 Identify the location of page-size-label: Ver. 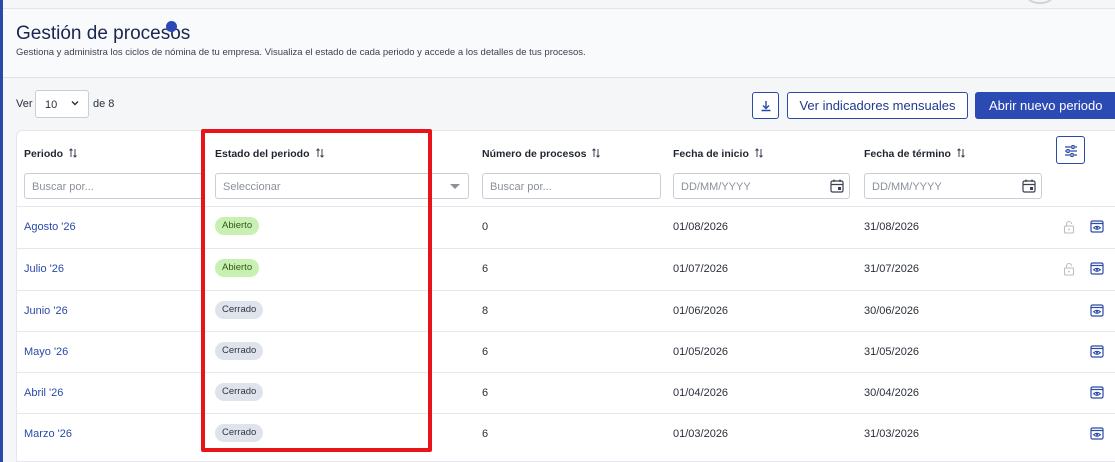
(24, 104).